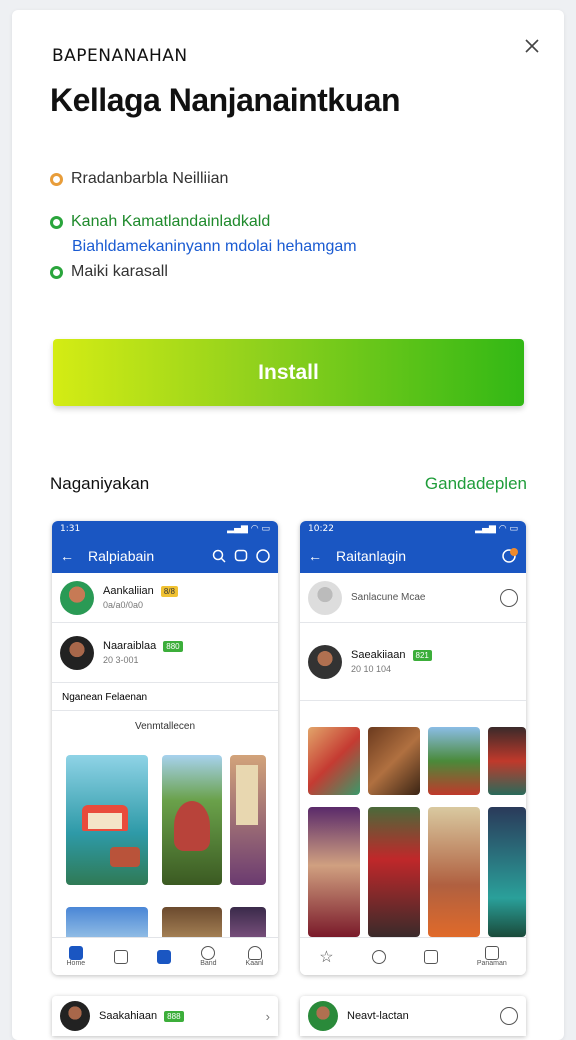 This screenshot has height=1040, width=576. I want to click on list-item: Sanlacune Mcae, so click(413, 598).